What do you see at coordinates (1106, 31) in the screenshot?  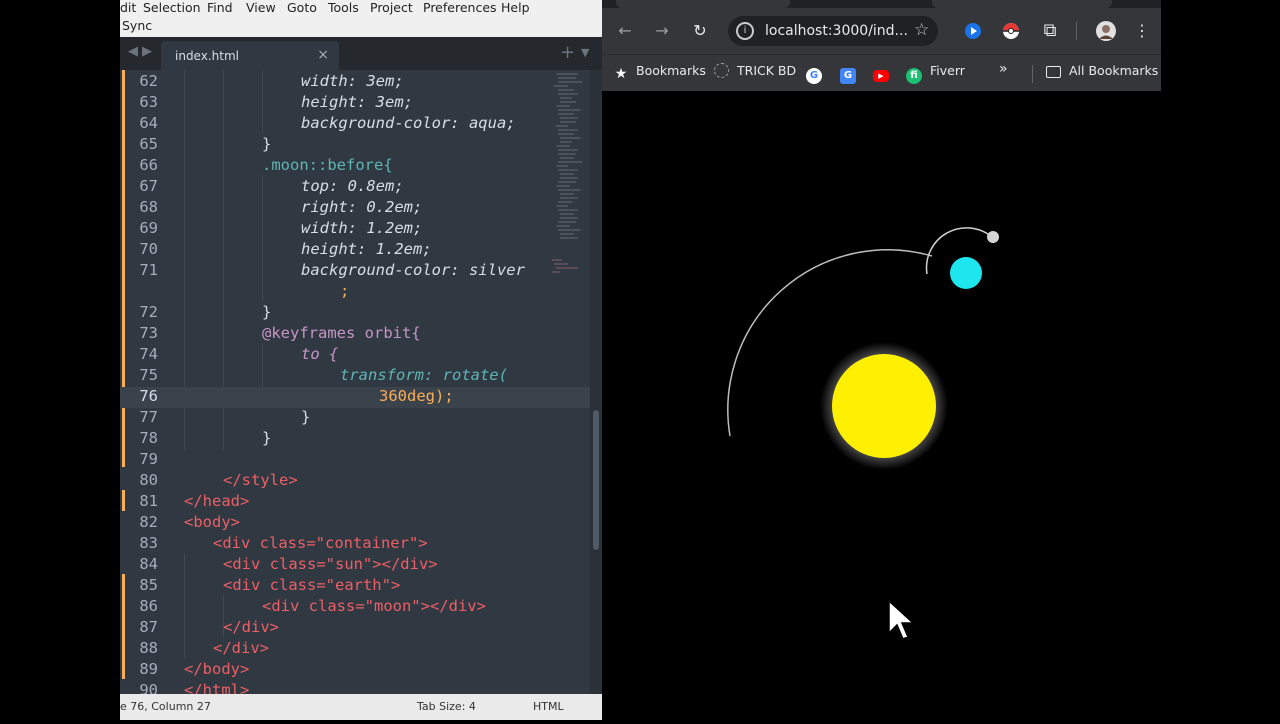 I see `profile-avatar` at bounding box center [1106, 31].